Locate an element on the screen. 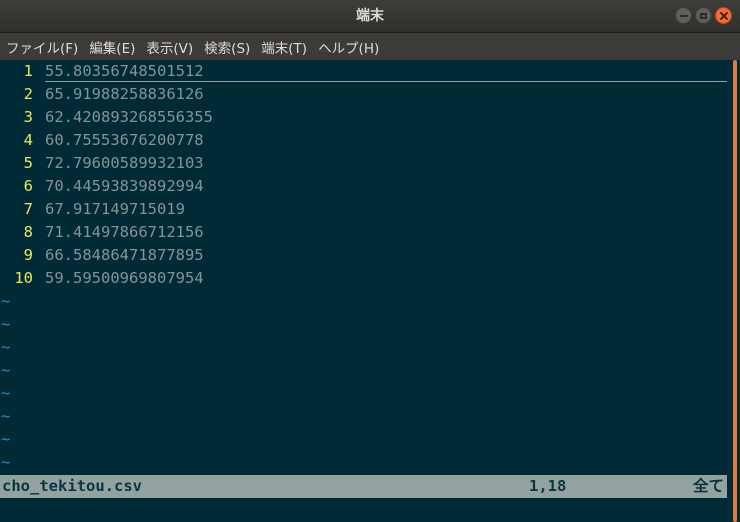  editor-line: 5 72.79600589932103 is located at coordinates (102, 163).